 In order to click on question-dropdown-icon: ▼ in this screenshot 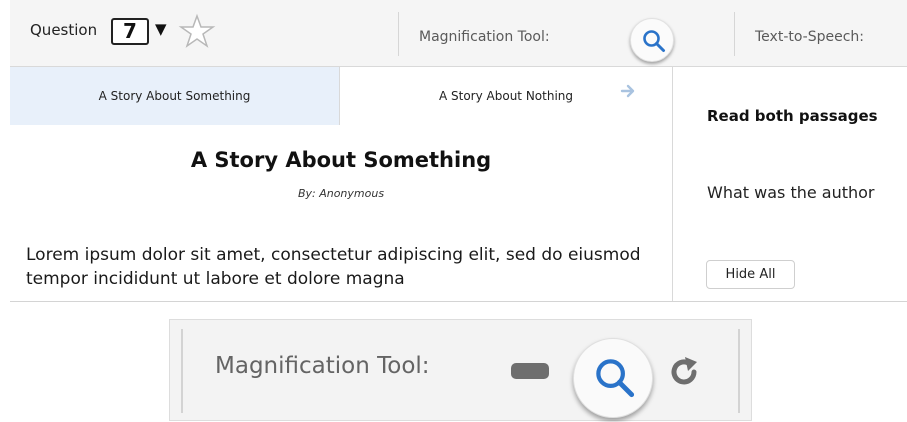, I will do `click(161, 29)`.